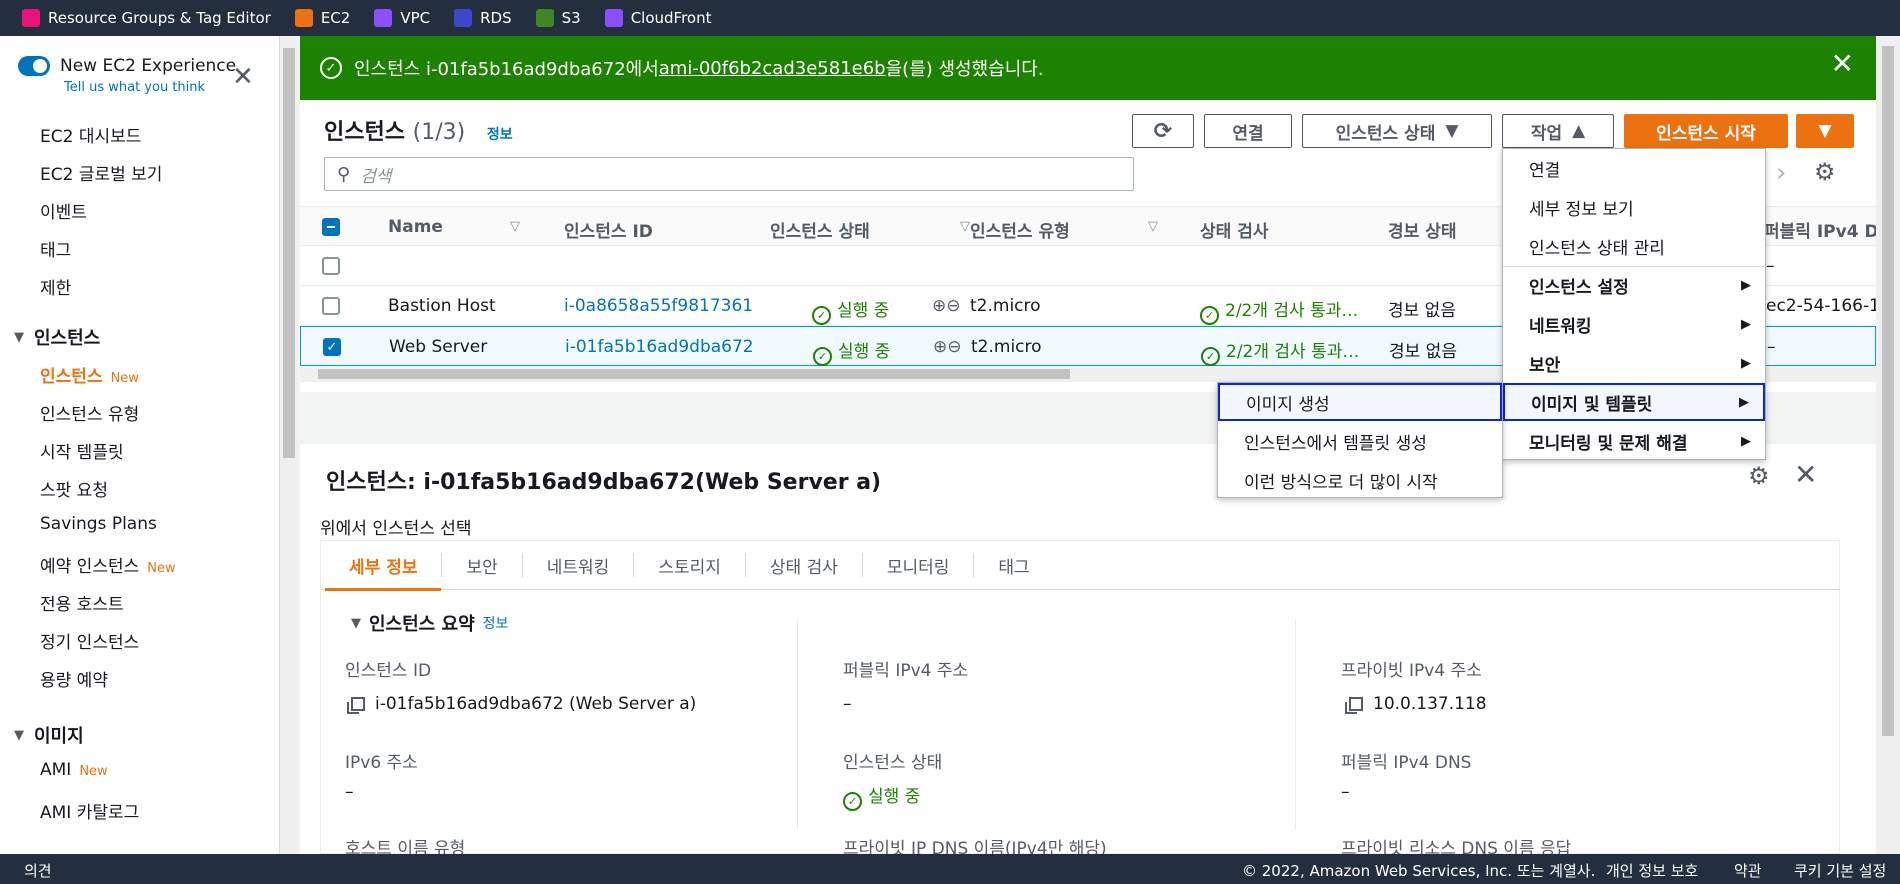  I want to click on actions-menu-item: 이미지 및 템플릿 ▶, so click(1634, 402).